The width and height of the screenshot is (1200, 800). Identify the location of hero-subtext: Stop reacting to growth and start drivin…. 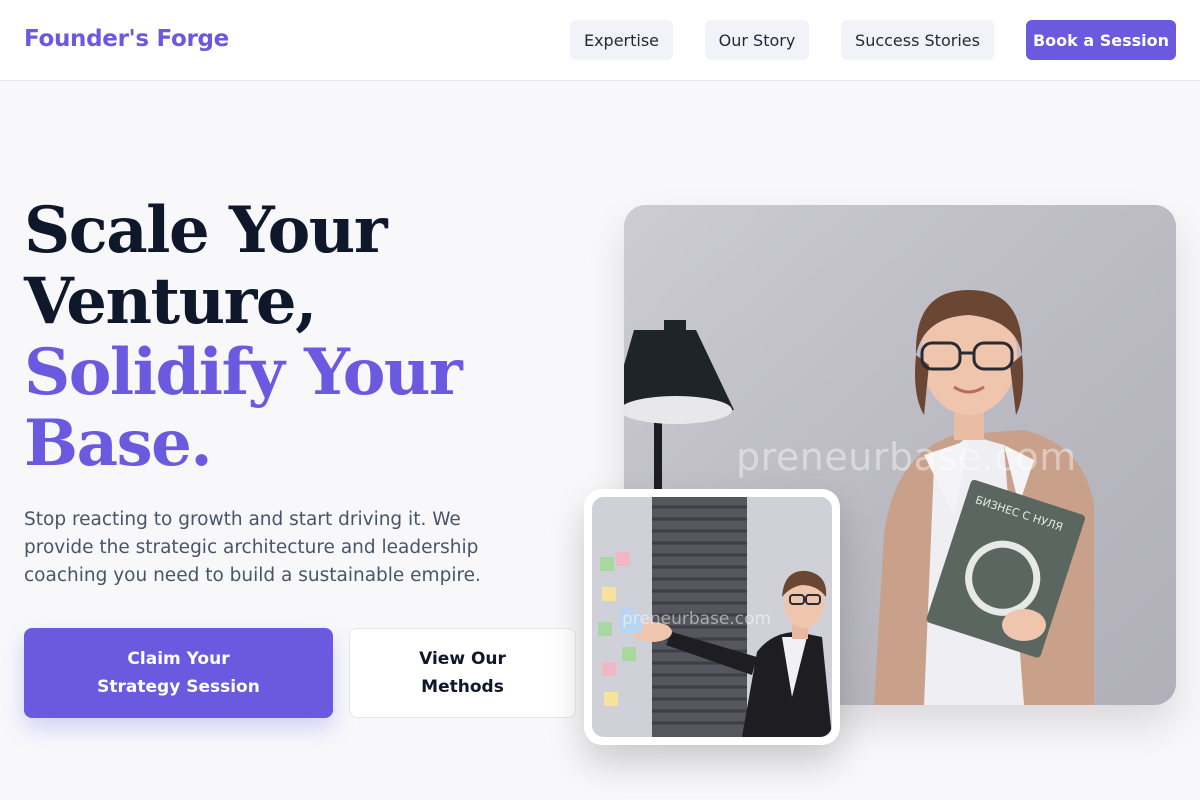
(252, 547).